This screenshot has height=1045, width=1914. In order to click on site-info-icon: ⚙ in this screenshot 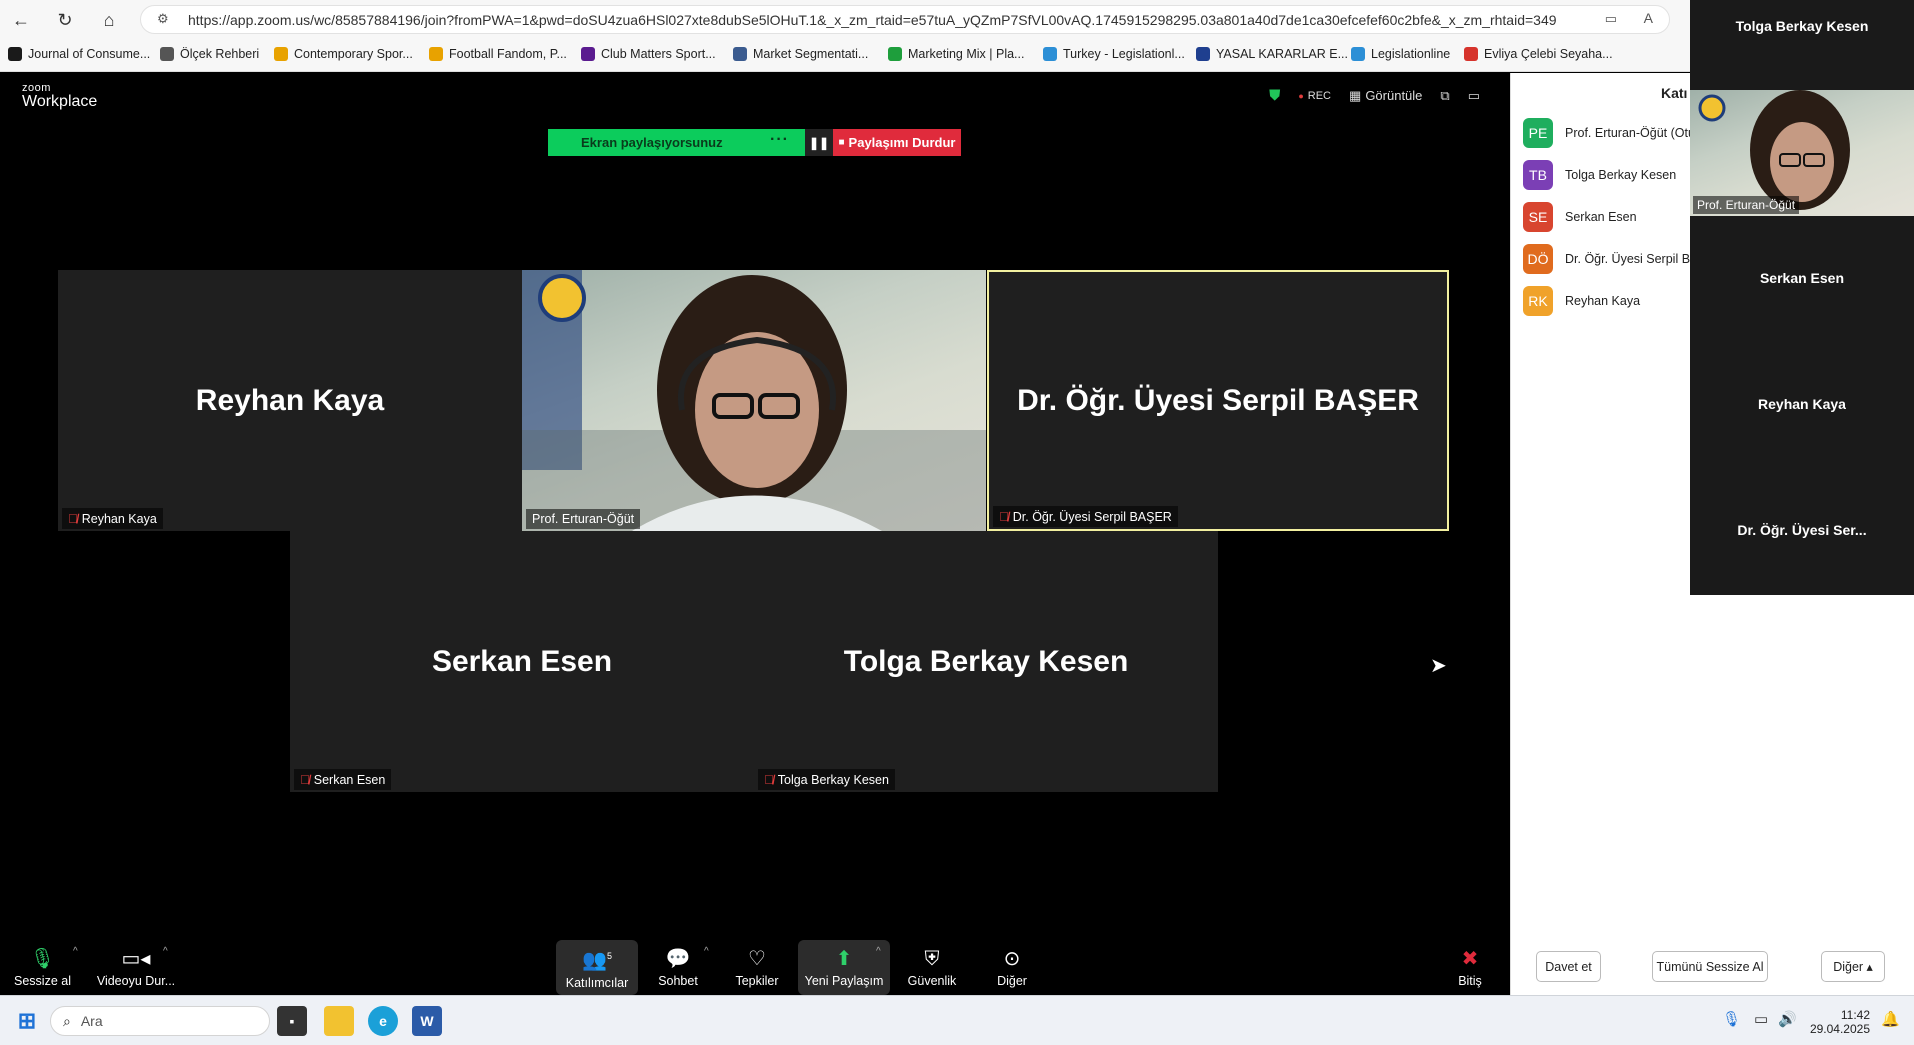, I will do `click(163, 19)`.